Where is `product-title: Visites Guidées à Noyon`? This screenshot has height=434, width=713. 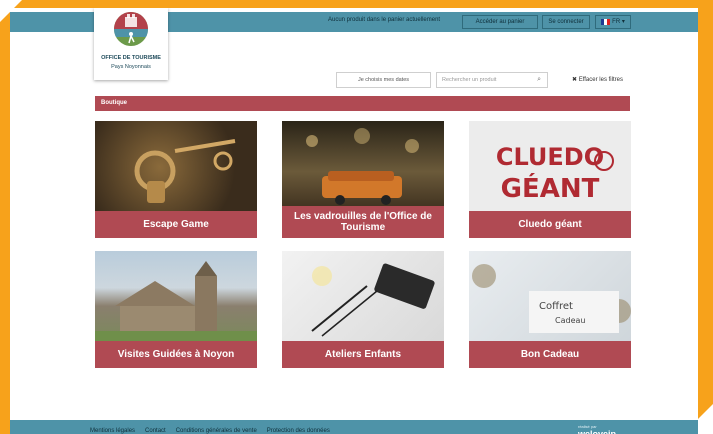 product-title: Visites Guidées à Noyon is located at coordinates (176, 354).